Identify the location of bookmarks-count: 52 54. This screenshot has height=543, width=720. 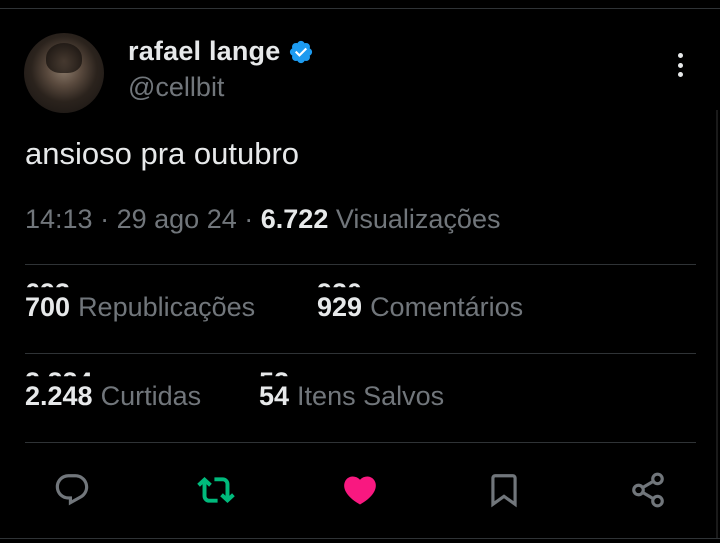
(274, 389).